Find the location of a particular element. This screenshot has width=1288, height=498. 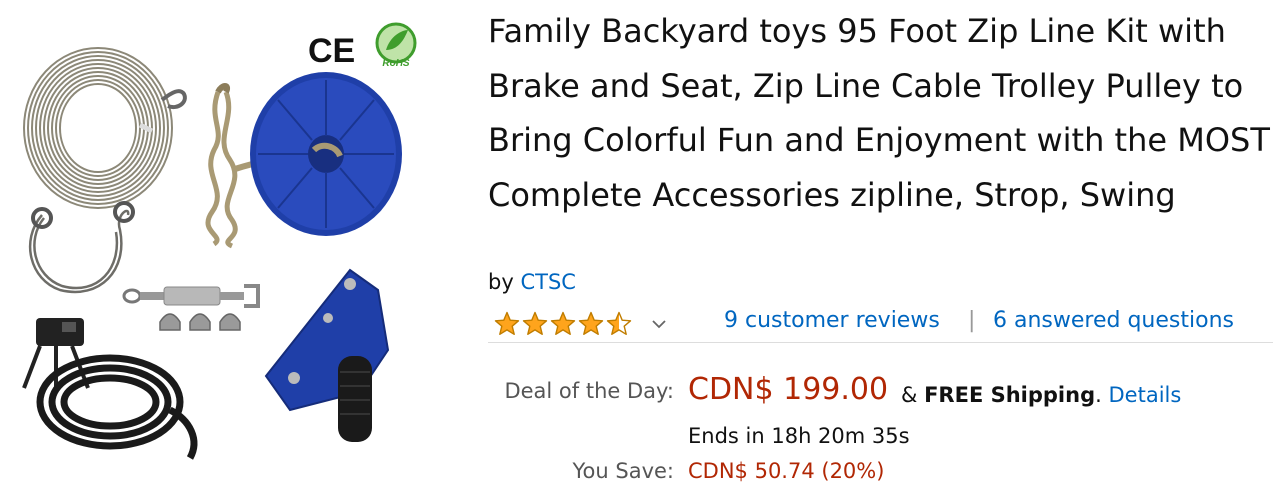

free-shipping-text: FREE Shipping is located at coordinates (1010, 395).